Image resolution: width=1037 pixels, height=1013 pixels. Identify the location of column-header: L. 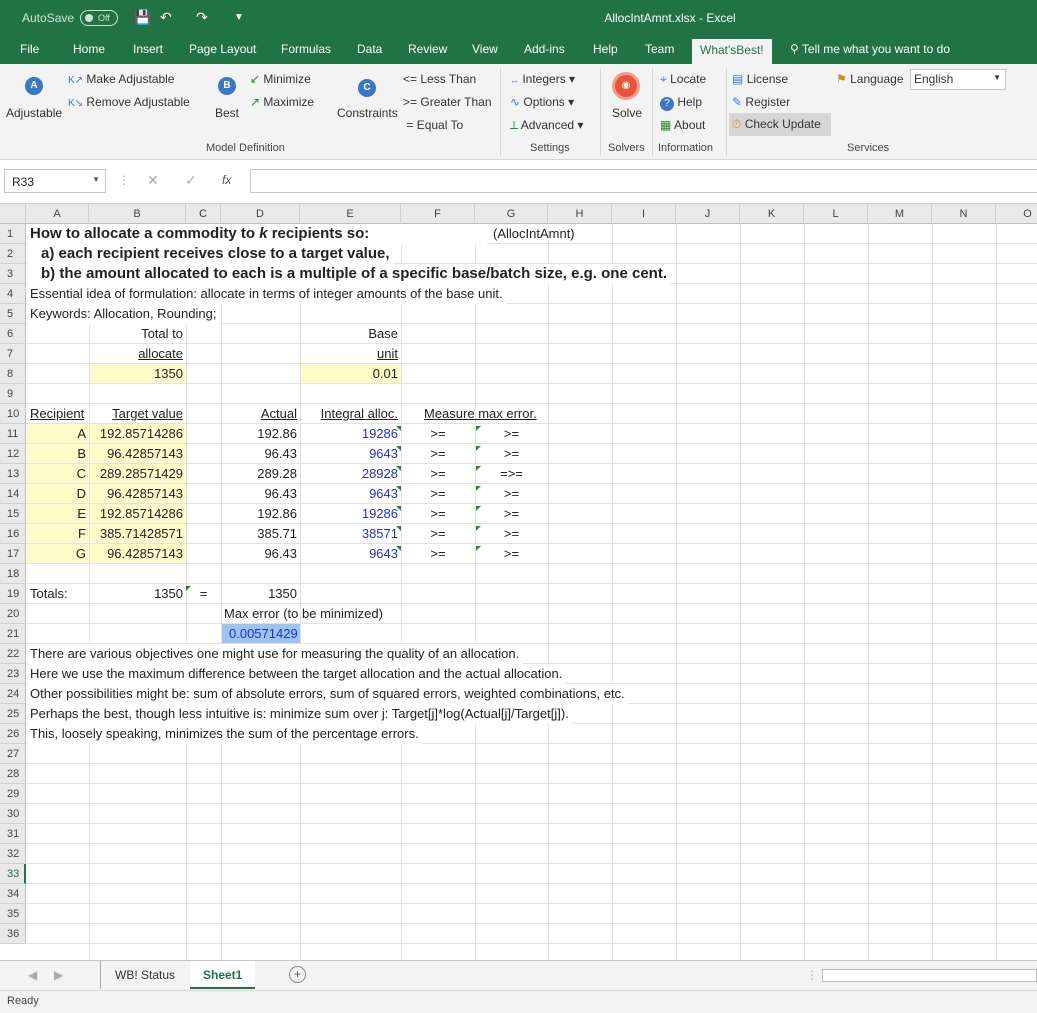
(836, 214).